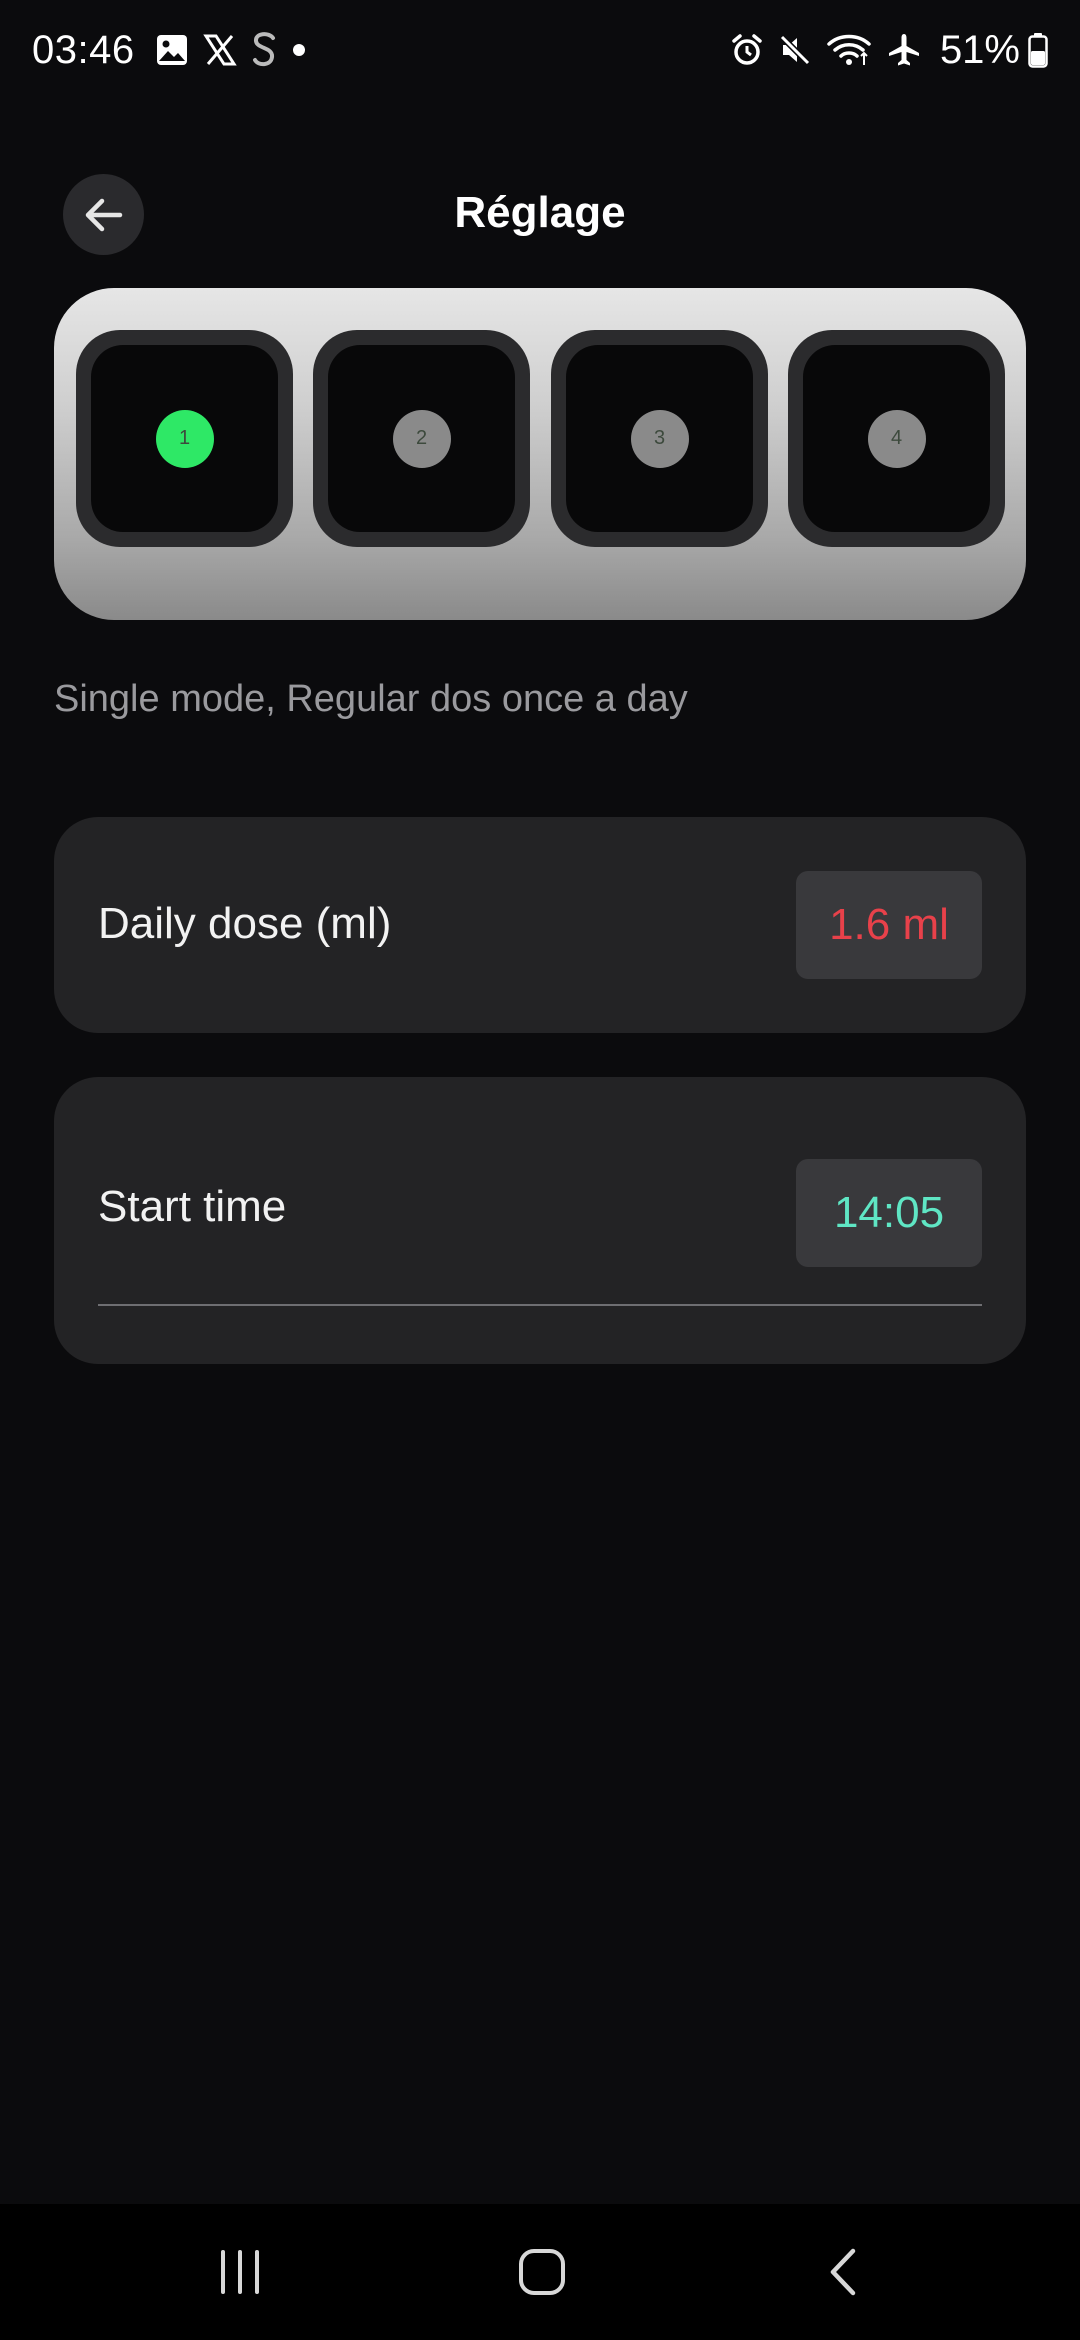 This screenshot has height=2340, width=1080. Describe the element at coordinates (1038, 50) in the screenshot. I see `battery-icon` at that location.